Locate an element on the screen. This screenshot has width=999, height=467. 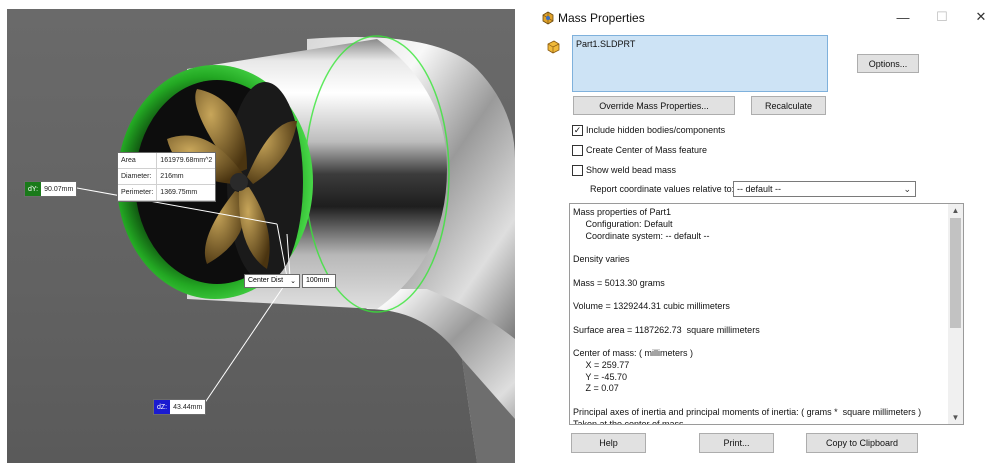
scroll-up-icon: ▲ is located at coordinates (955, 210).